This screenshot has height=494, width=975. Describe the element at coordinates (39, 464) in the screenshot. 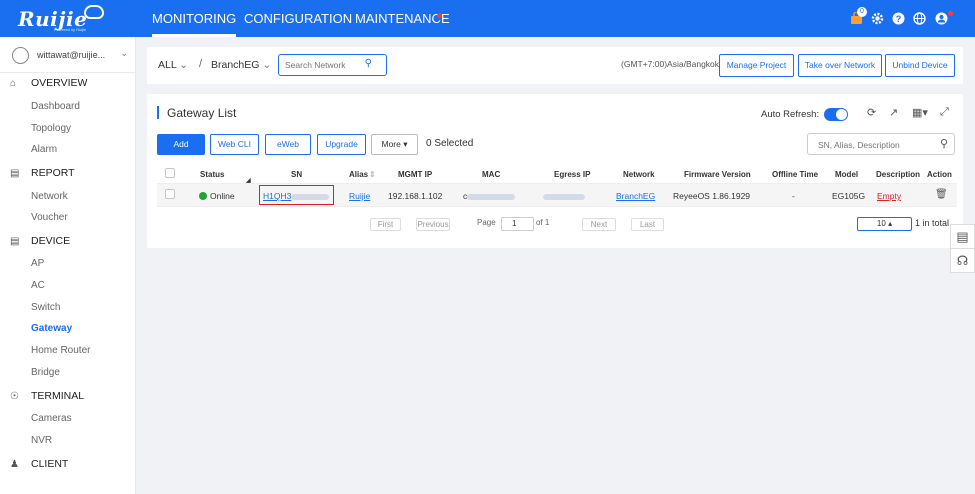

I see `sidebar-section-client: ♟ CLIENT` at that location.